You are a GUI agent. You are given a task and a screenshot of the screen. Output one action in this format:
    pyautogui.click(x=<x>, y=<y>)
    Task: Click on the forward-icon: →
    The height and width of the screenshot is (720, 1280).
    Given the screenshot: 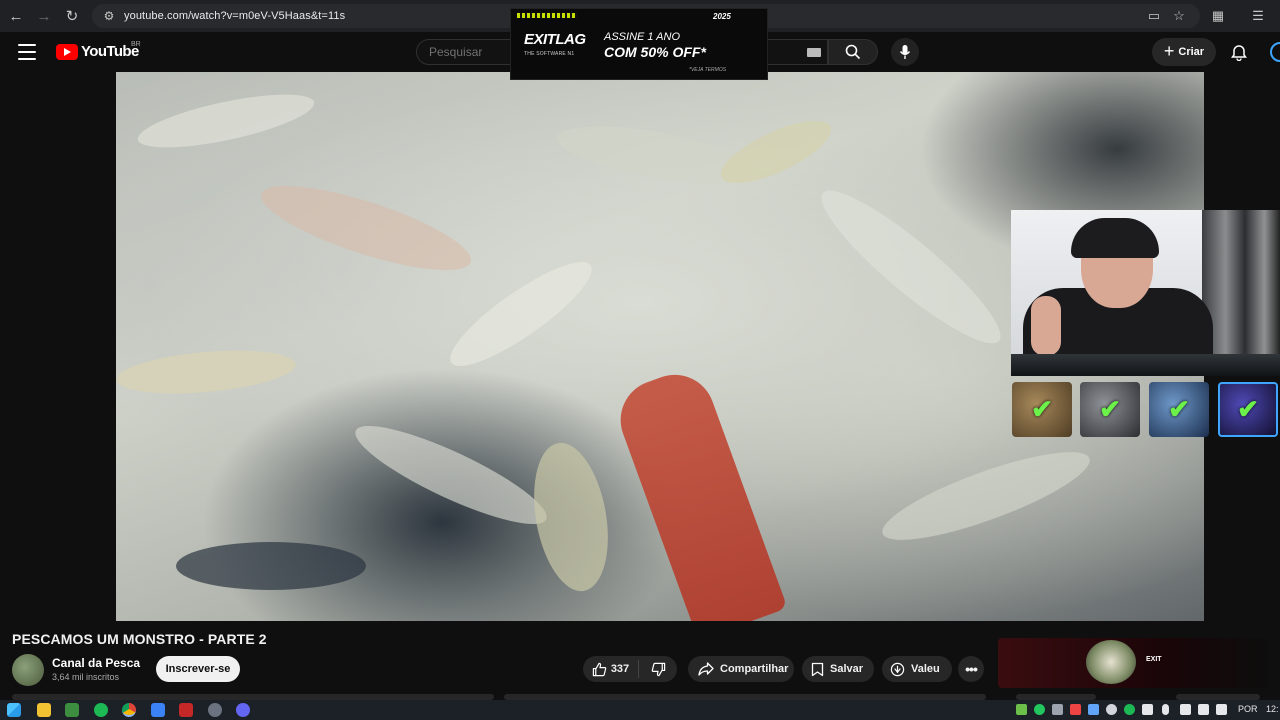 What is the action you would take?
    pyautogui.click(x=44, y=16)
    